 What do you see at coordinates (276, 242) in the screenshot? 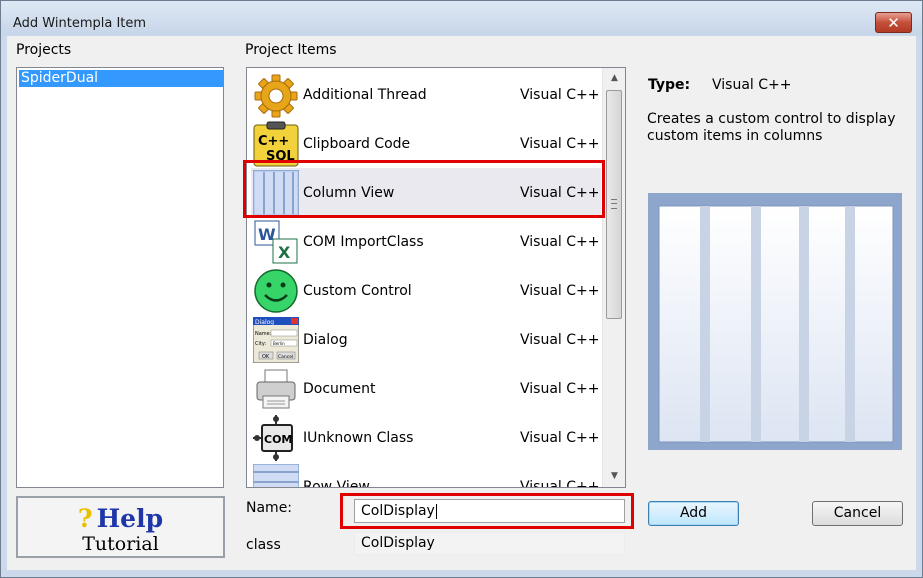
I see `word-excel-icon: W X` at bounding box center [276, 242].